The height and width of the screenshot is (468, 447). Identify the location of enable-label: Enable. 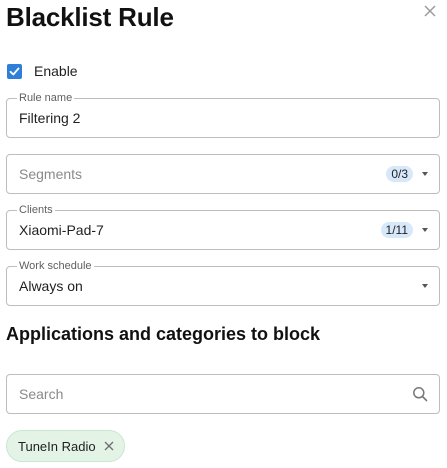
(56, 71).